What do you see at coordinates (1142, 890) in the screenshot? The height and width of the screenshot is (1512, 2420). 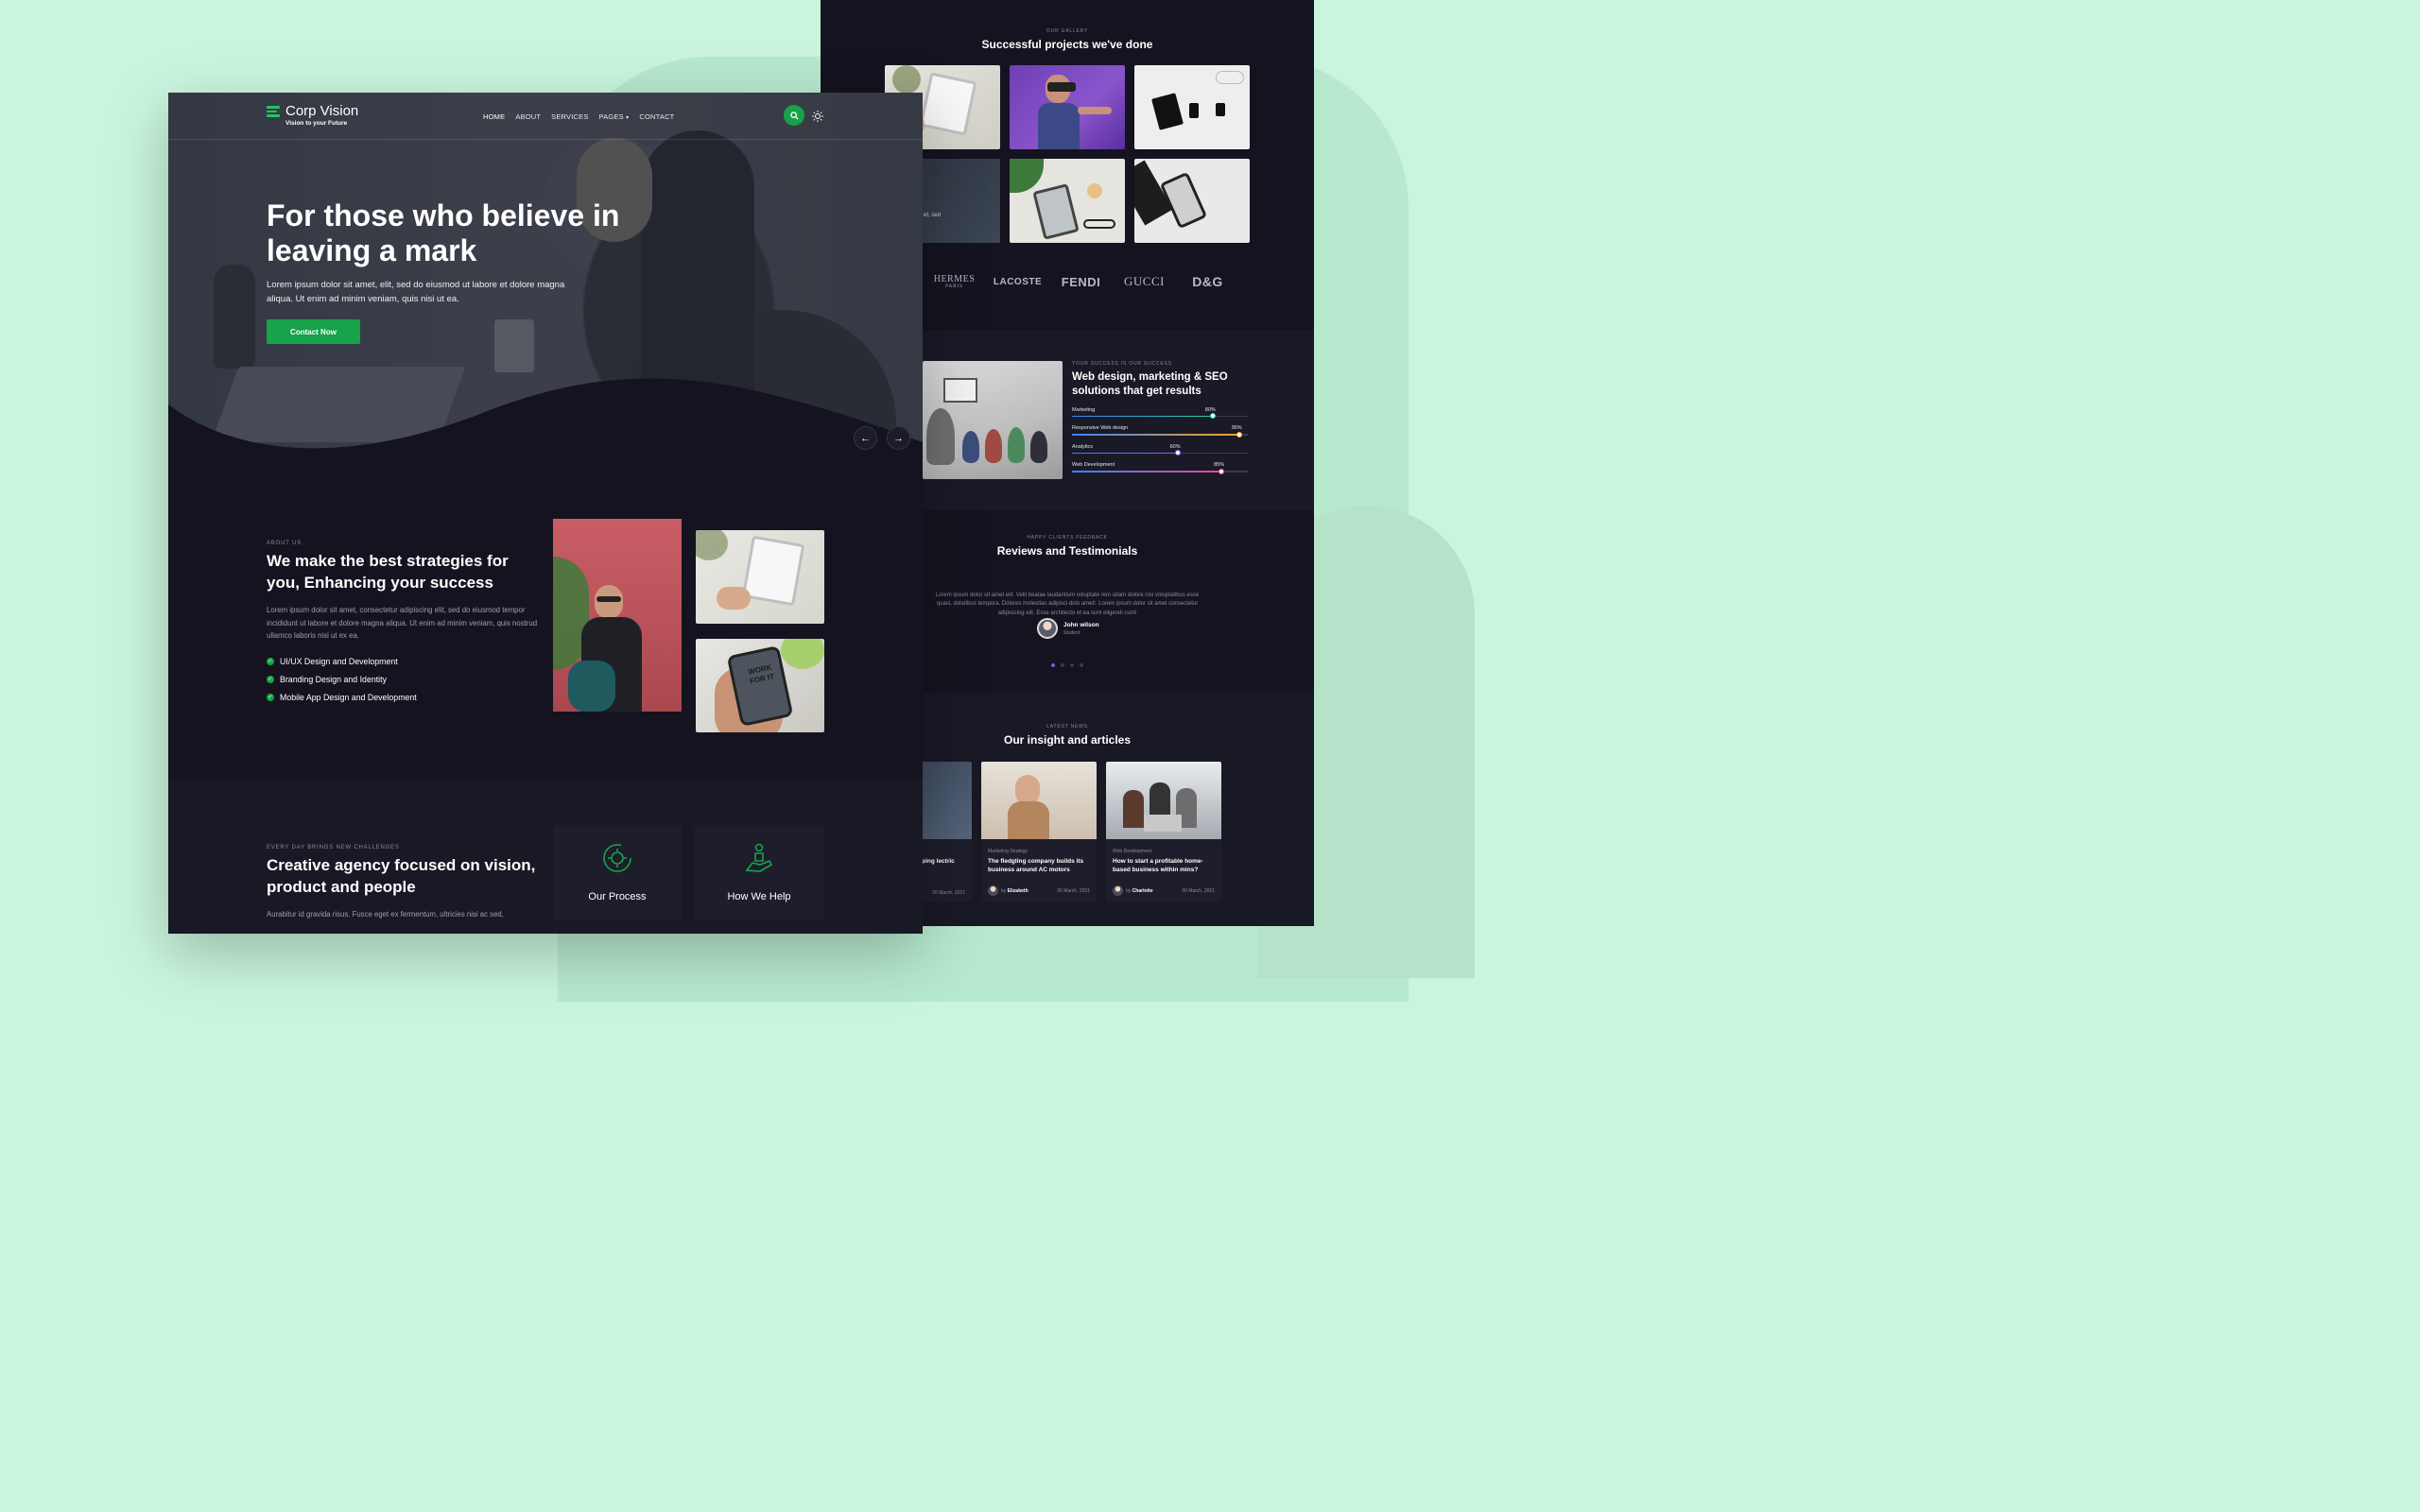 I see `news-card-author: Charlotte` at bounding box center [1142, 890].